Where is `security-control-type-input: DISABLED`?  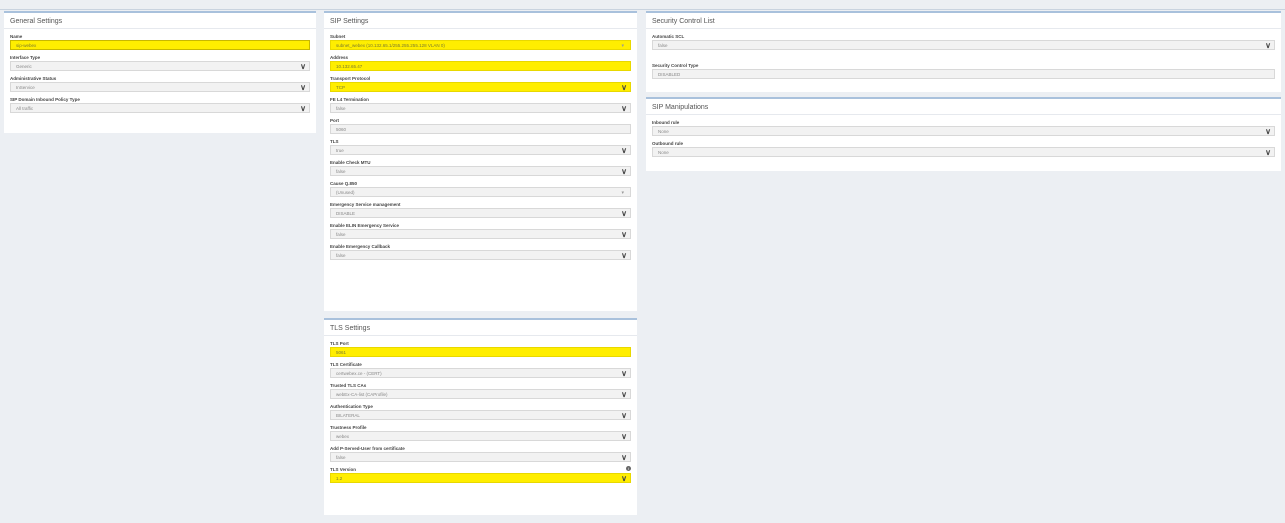 security-control-type-input: DISABLED is located at coordinates (963, 74).